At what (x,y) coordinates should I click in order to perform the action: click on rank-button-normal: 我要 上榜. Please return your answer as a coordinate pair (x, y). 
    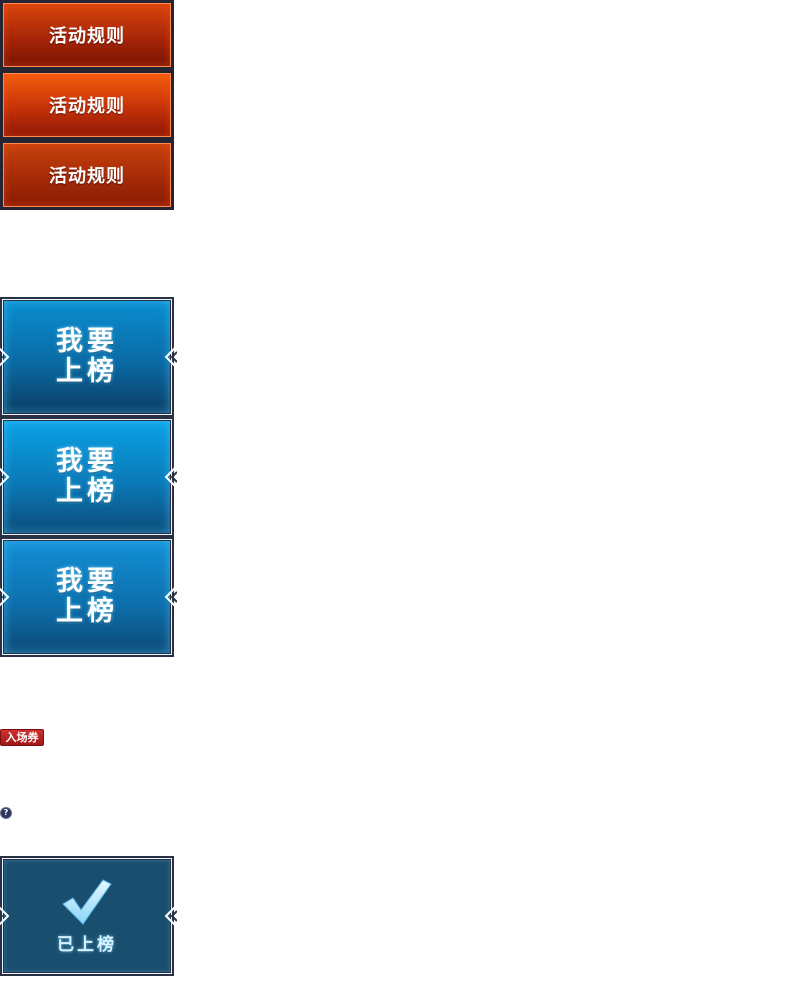
    Looking at the image, I should click on (88, 357).